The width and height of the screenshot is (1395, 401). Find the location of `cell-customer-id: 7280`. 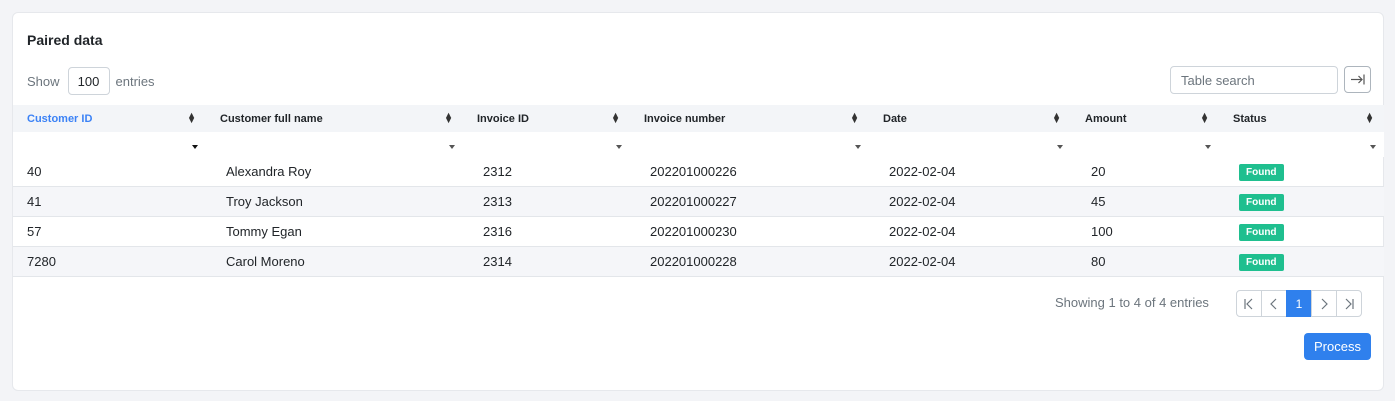

cell-customer-id: 7280 is located at coordinates (109, 261).